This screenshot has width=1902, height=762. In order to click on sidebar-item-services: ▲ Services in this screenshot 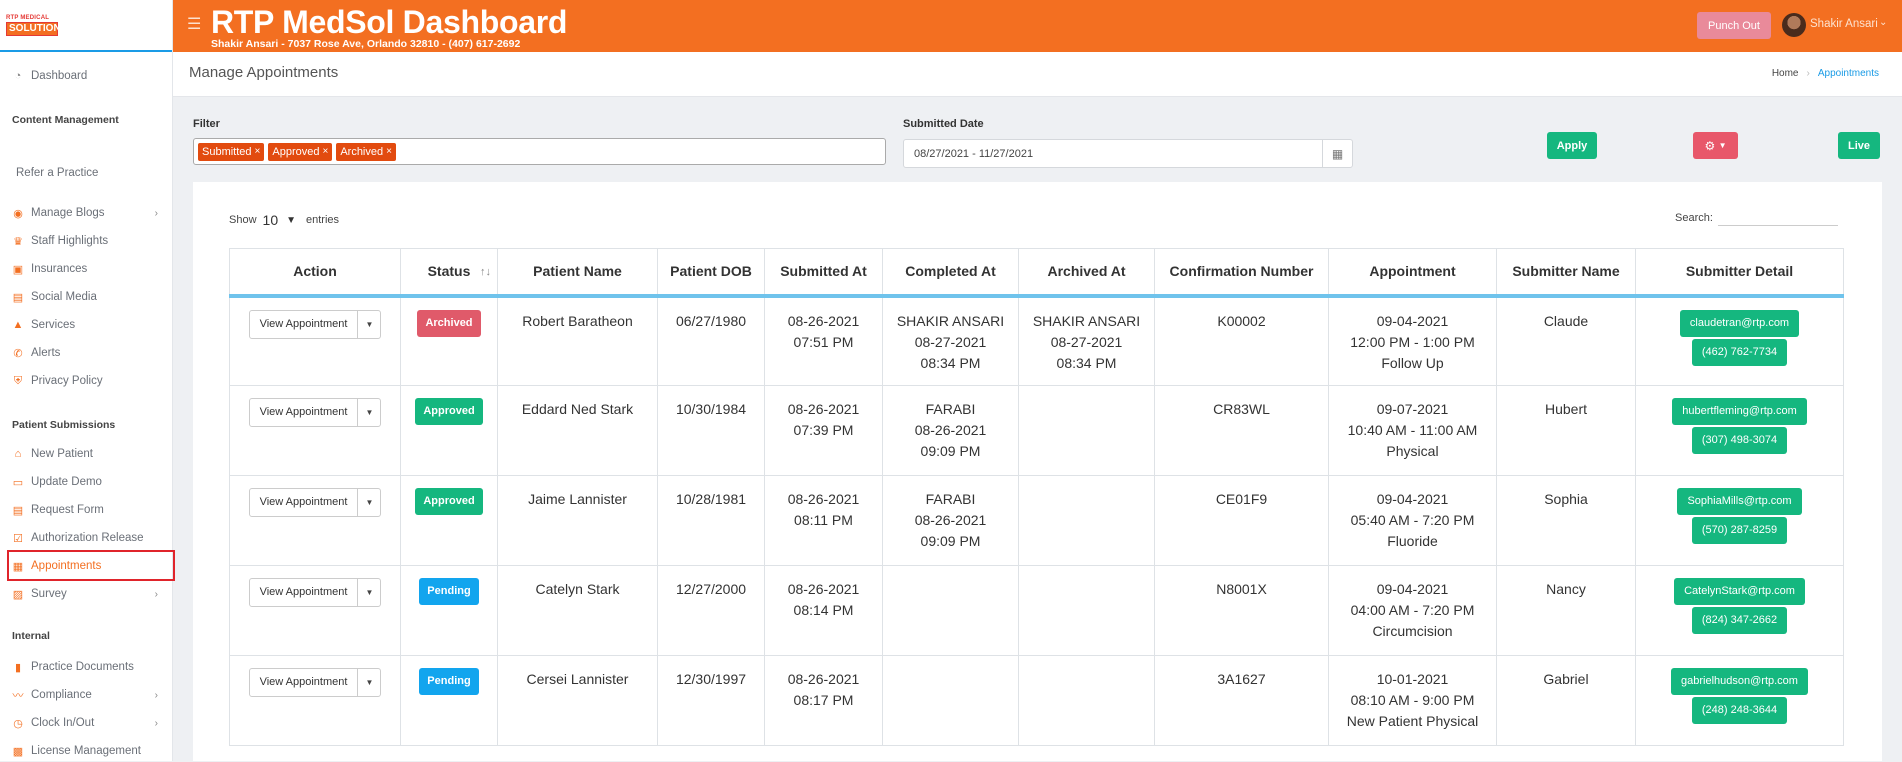, I will do `click(86, 325)`.